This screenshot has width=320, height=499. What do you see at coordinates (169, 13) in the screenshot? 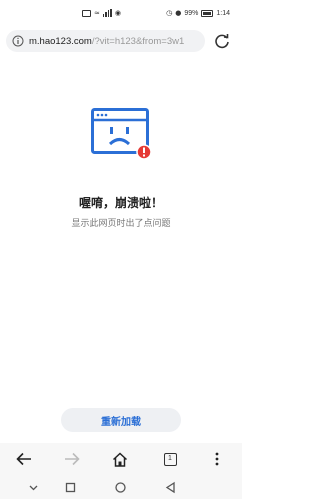
I see `alarm-icon: ◷` at bounding box center [169, 13].